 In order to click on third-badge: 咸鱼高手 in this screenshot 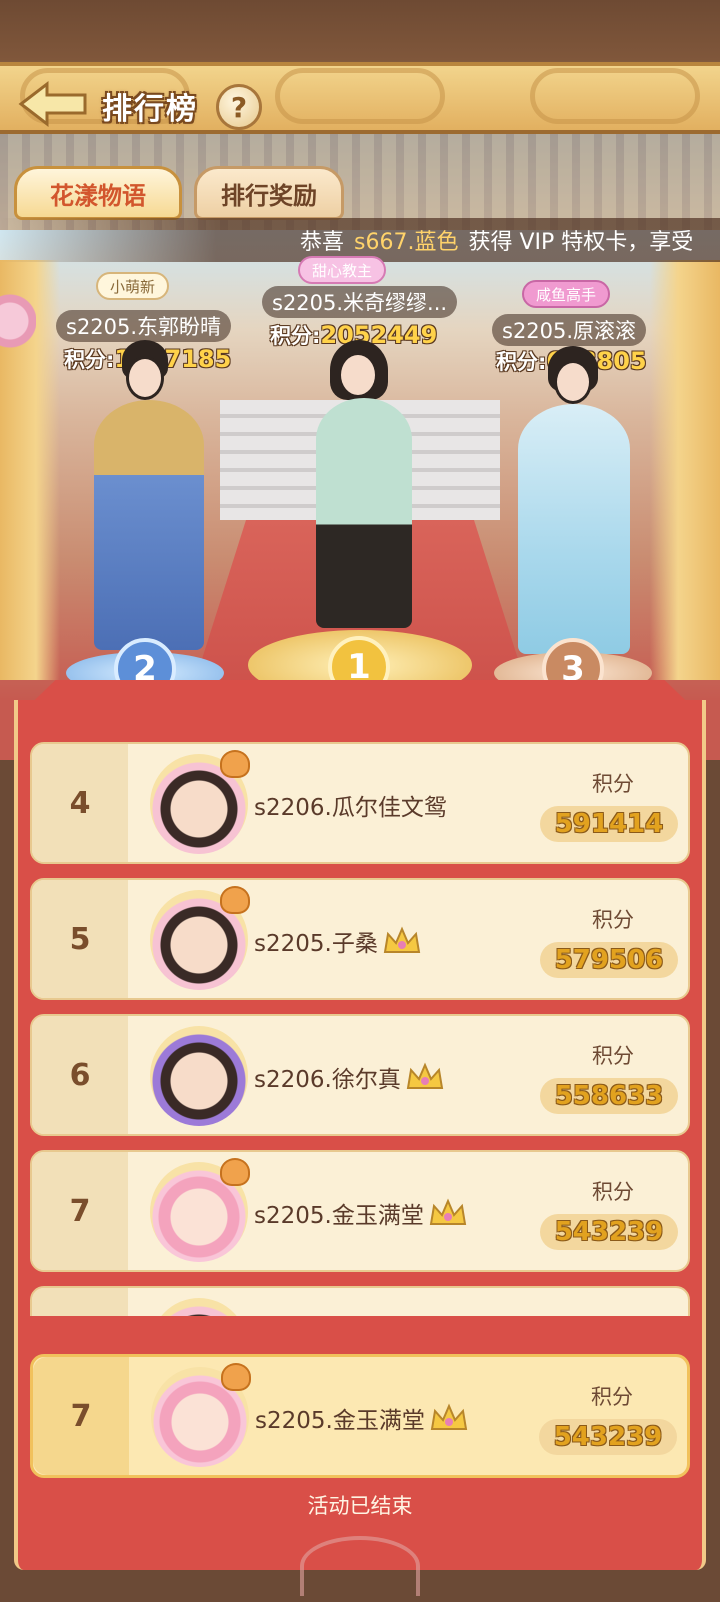, I will do `click(566, 294)`.